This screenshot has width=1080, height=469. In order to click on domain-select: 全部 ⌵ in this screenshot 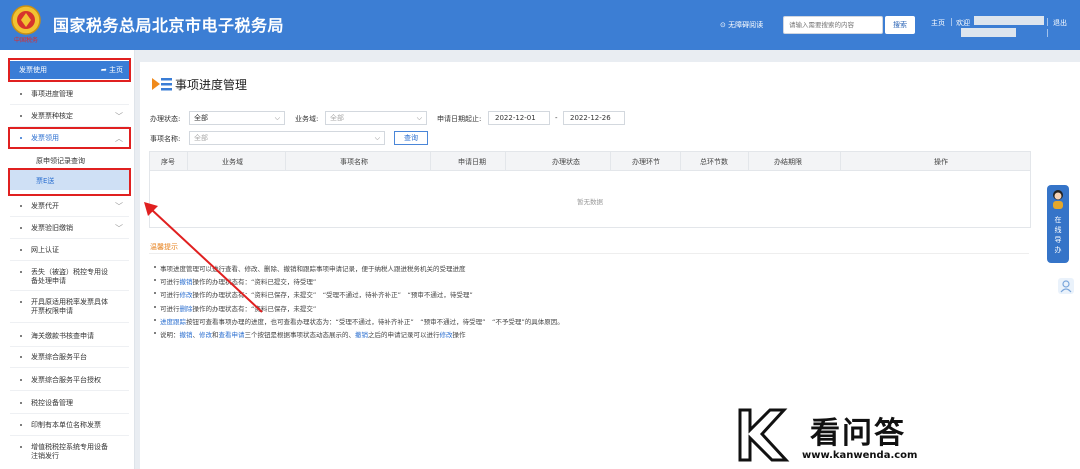, I will do `click(376, 118)`.